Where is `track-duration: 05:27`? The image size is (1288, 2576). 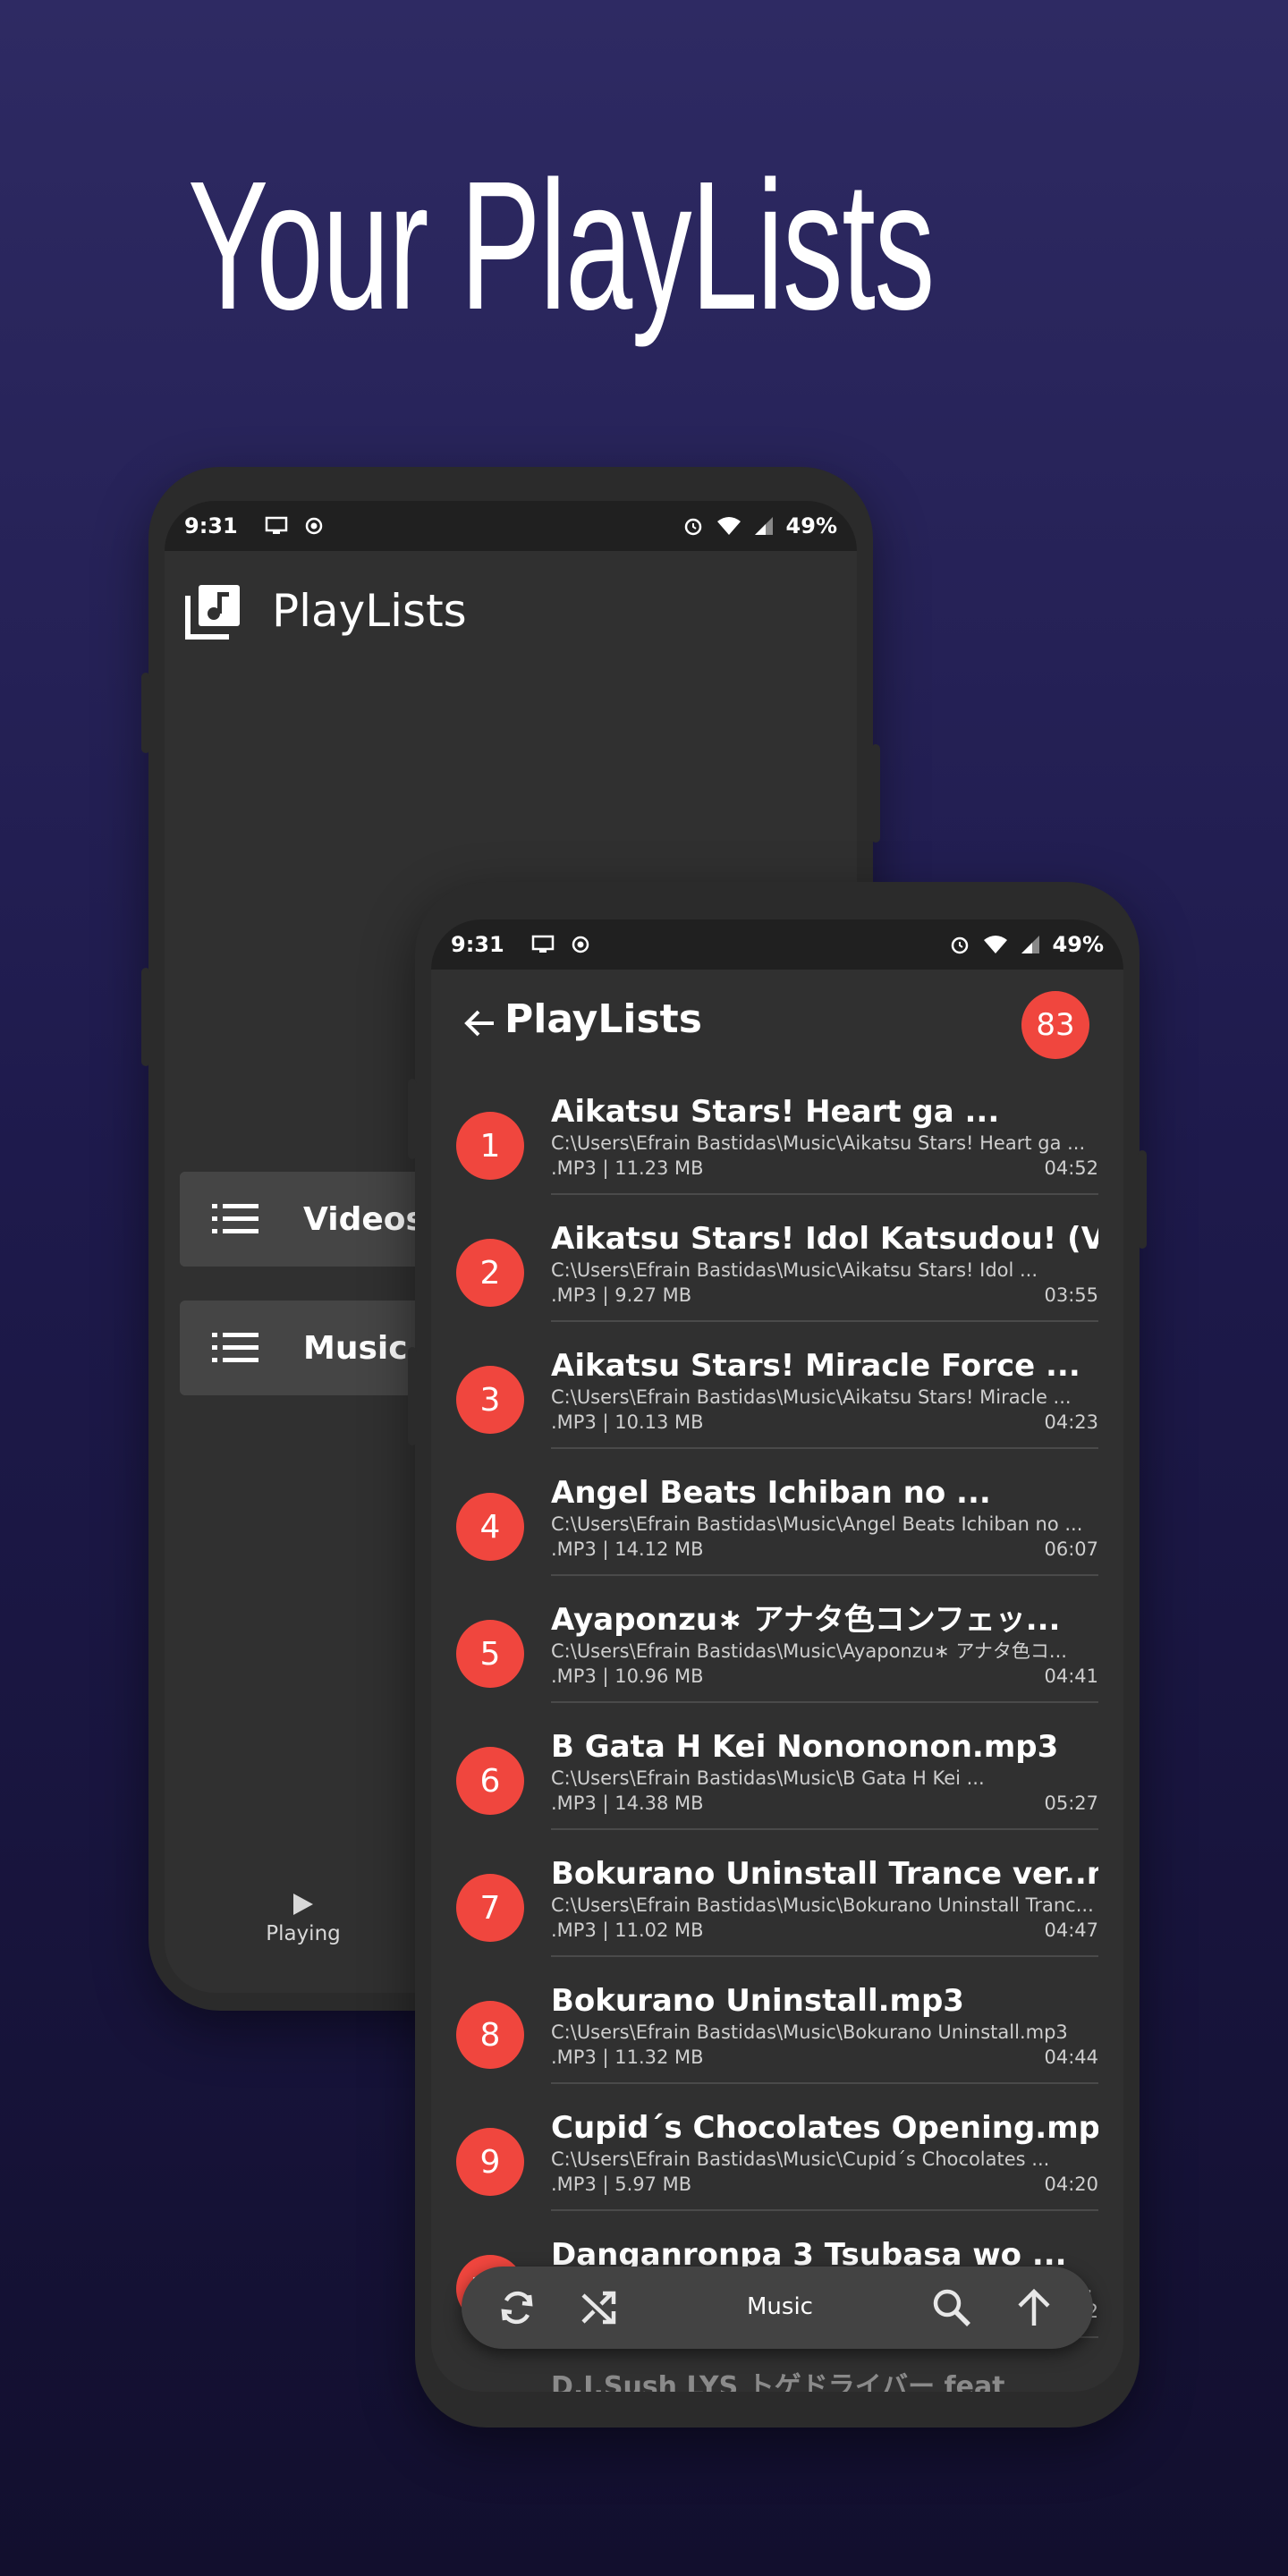 track-duration: 05:27 is located at coordinates (1071, 1803).